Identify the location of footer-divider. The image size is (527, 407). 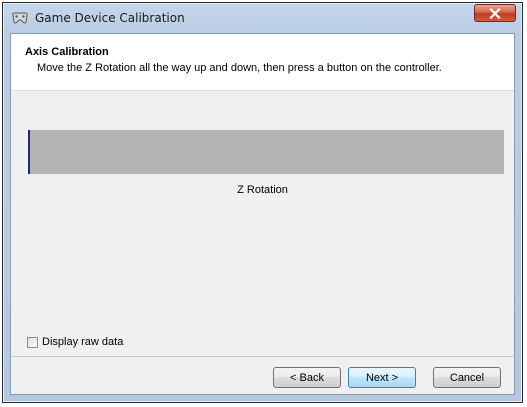
(262, 356).